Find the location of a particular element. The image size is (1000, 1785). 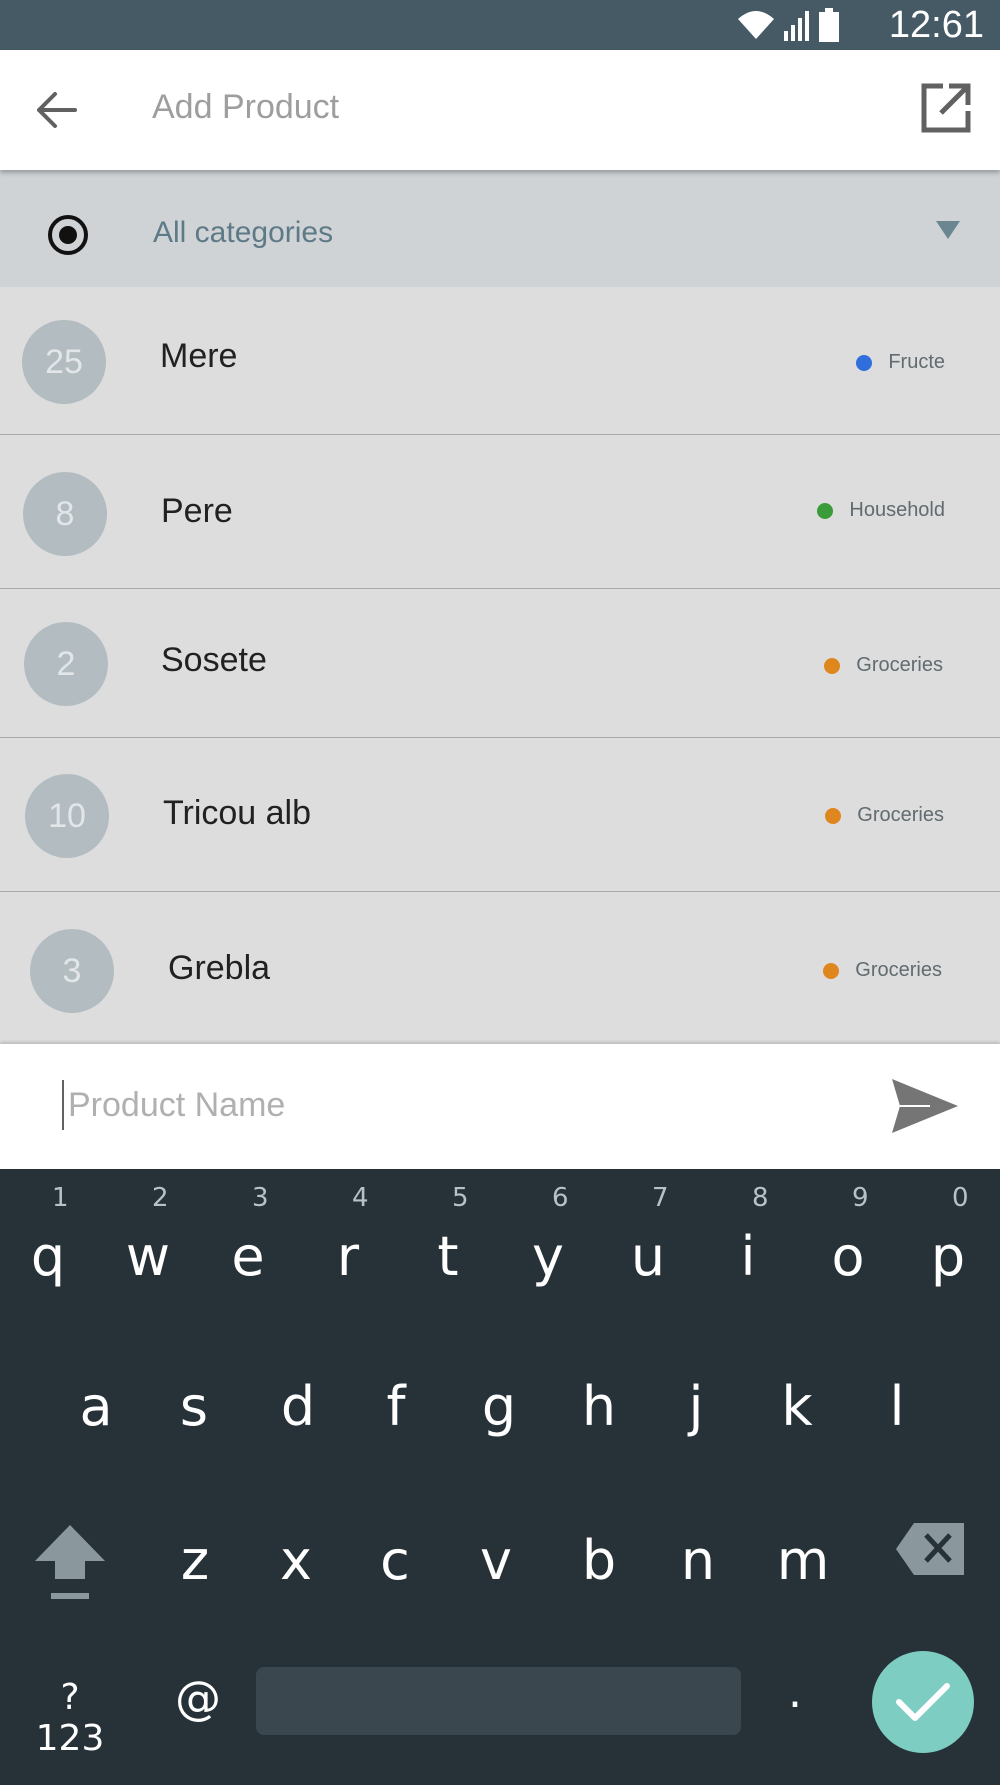

key-at: @ is located at coordinates (198, 1698).